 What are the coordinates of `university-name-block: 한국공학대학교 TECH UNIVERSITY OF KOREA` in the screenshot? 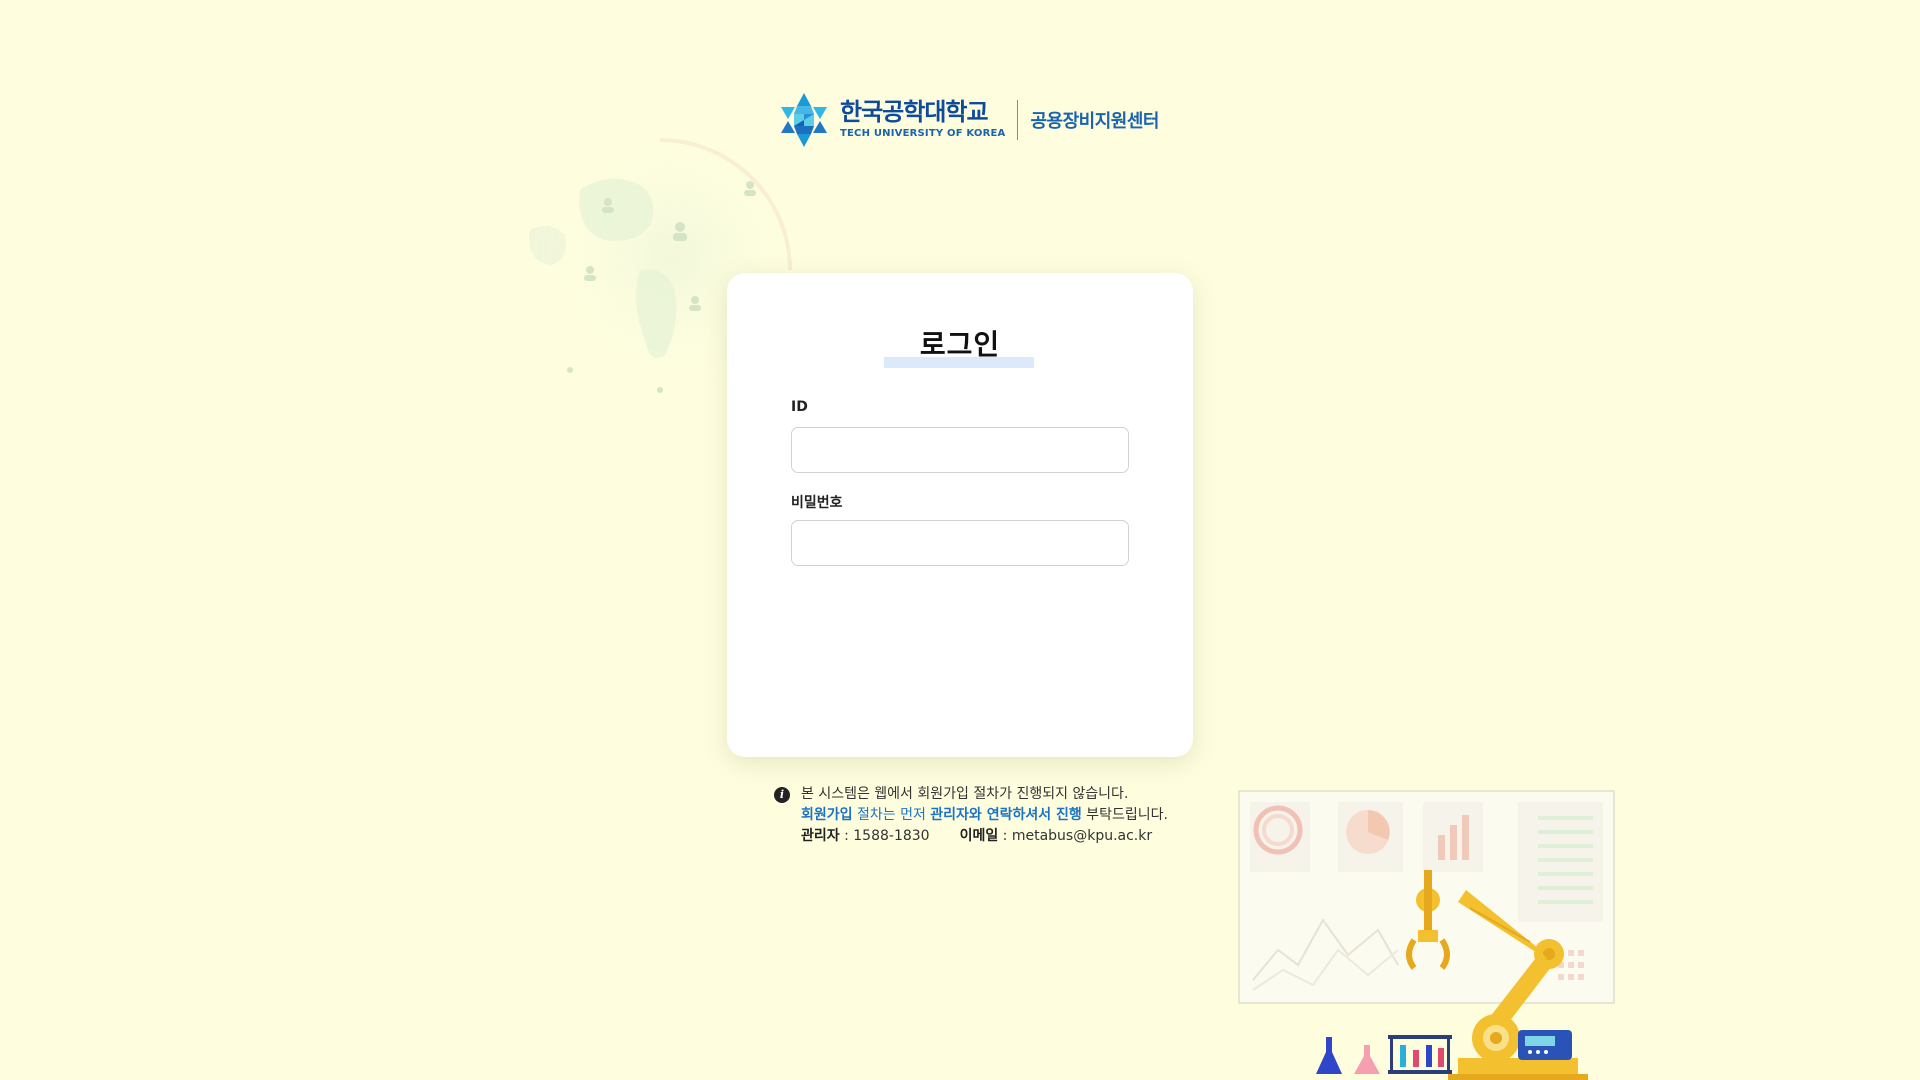 It's located at (922, 120).